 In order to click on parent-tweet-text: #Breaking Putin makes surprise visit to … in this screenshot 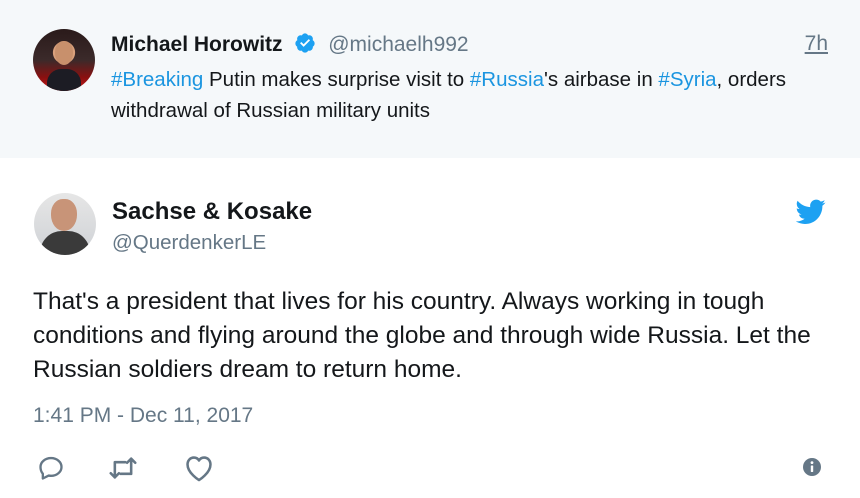, I will do `click(456, 95)`.